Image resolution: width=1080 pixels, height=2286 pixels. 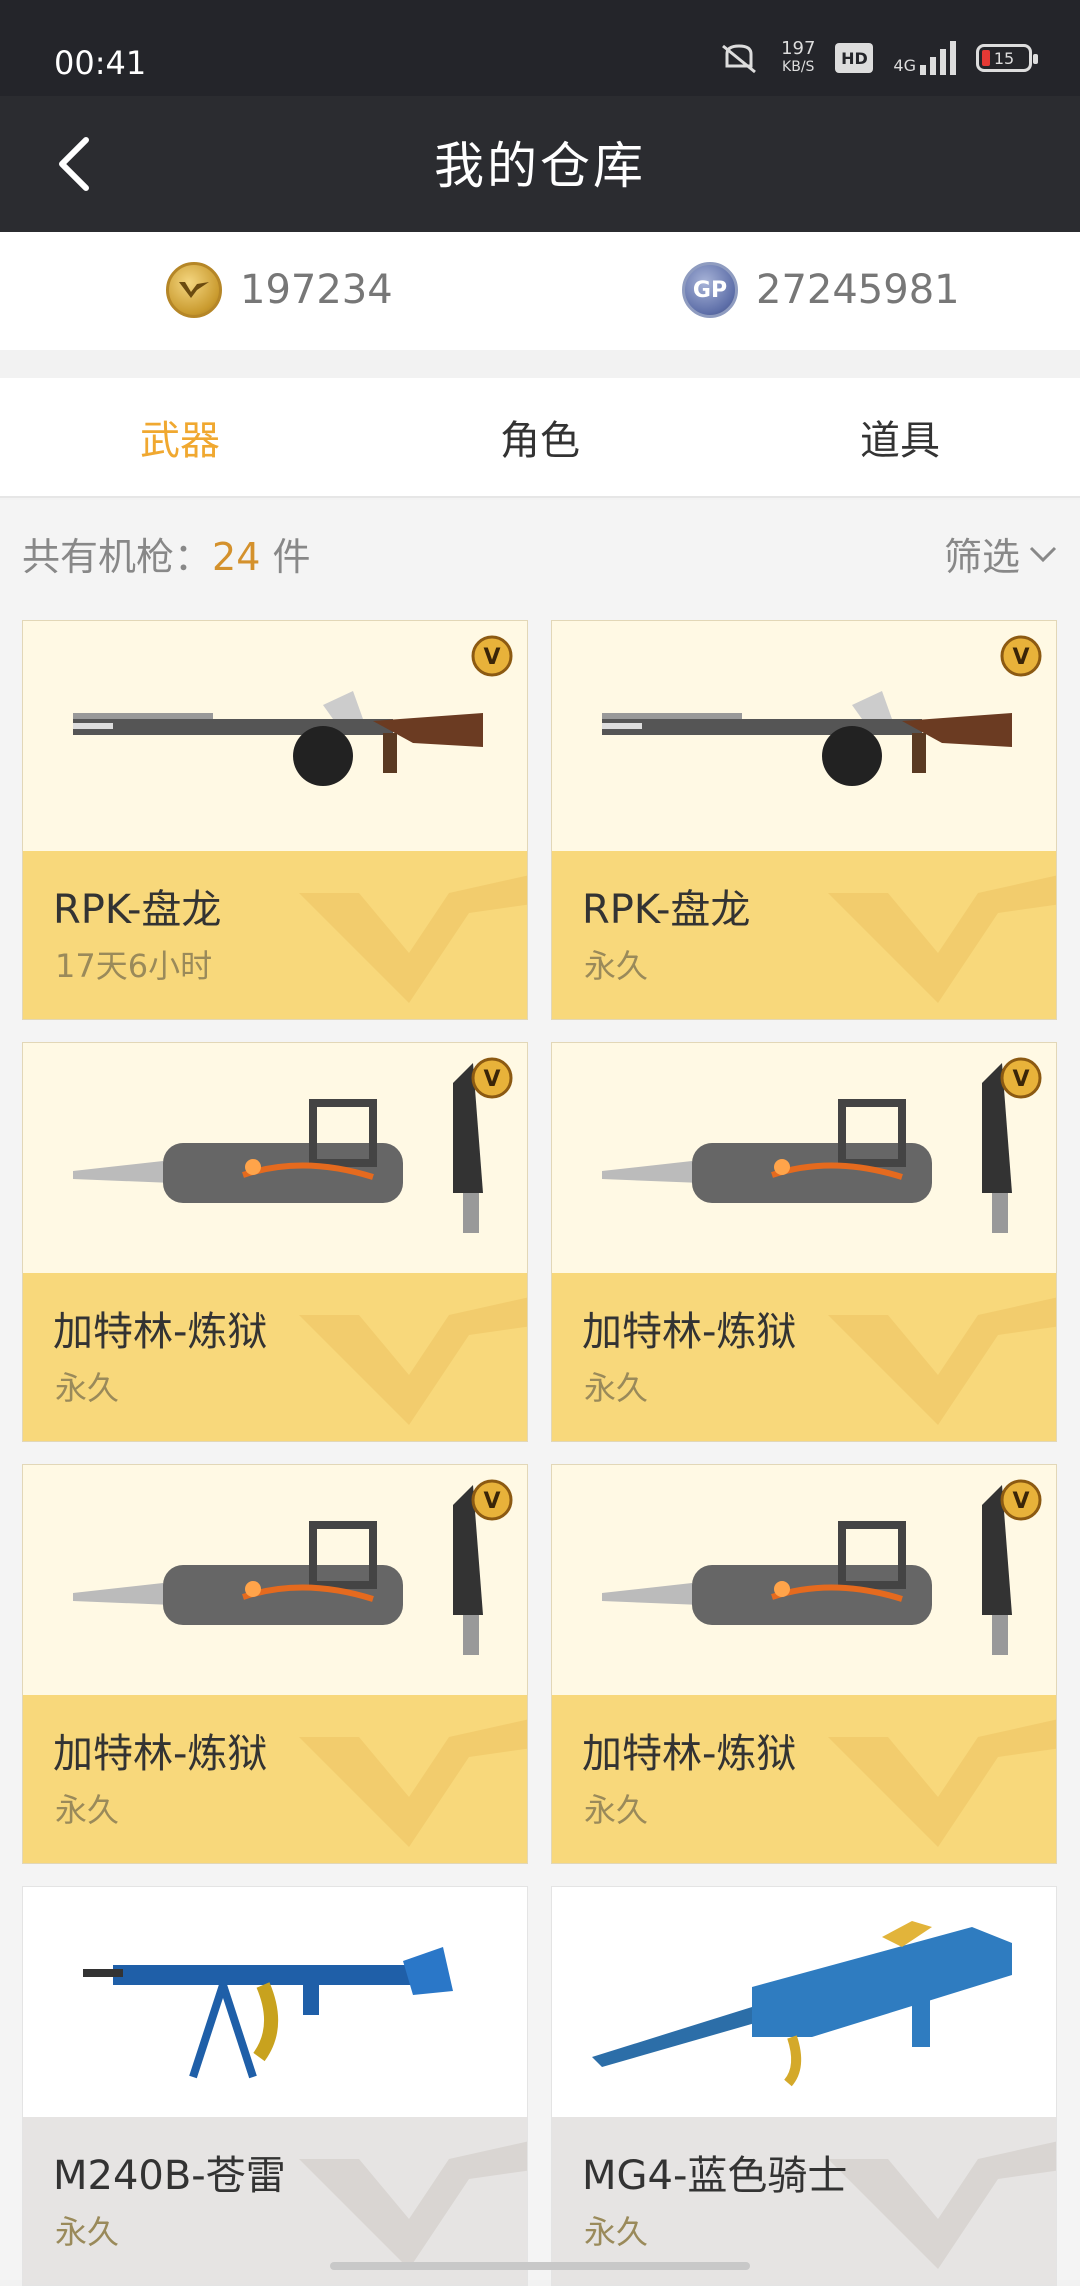 I want to click on cf-points: 197234, so click(x=279, y=290).